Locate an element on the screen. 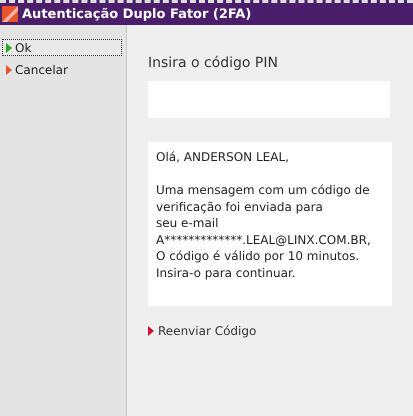 The height and width of the screenshot is (416, 413). message-line: Uma mensagem com um código de is located at coordinates (263, 190).